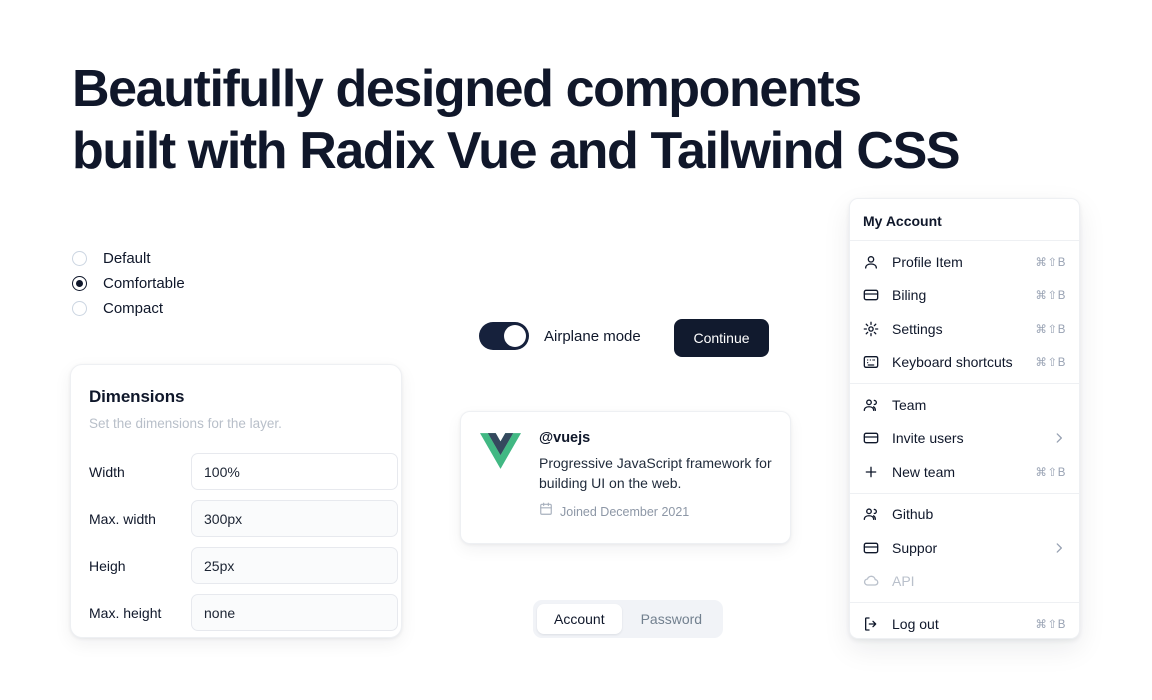 The image size is (1152, 700). What do you see at coordinates (125, 612) in the screenshot?
I see `dimension-label: Max. height` at bounding box center [125, 612].